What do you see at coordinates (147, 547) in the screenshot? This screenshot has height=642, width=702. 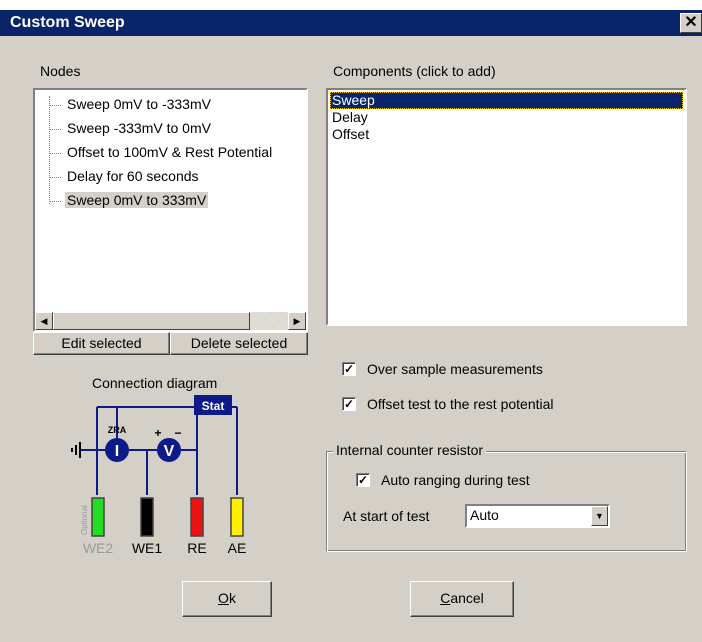 I see `electrode-we1-label: WE1` at bounding box center [147, 547].